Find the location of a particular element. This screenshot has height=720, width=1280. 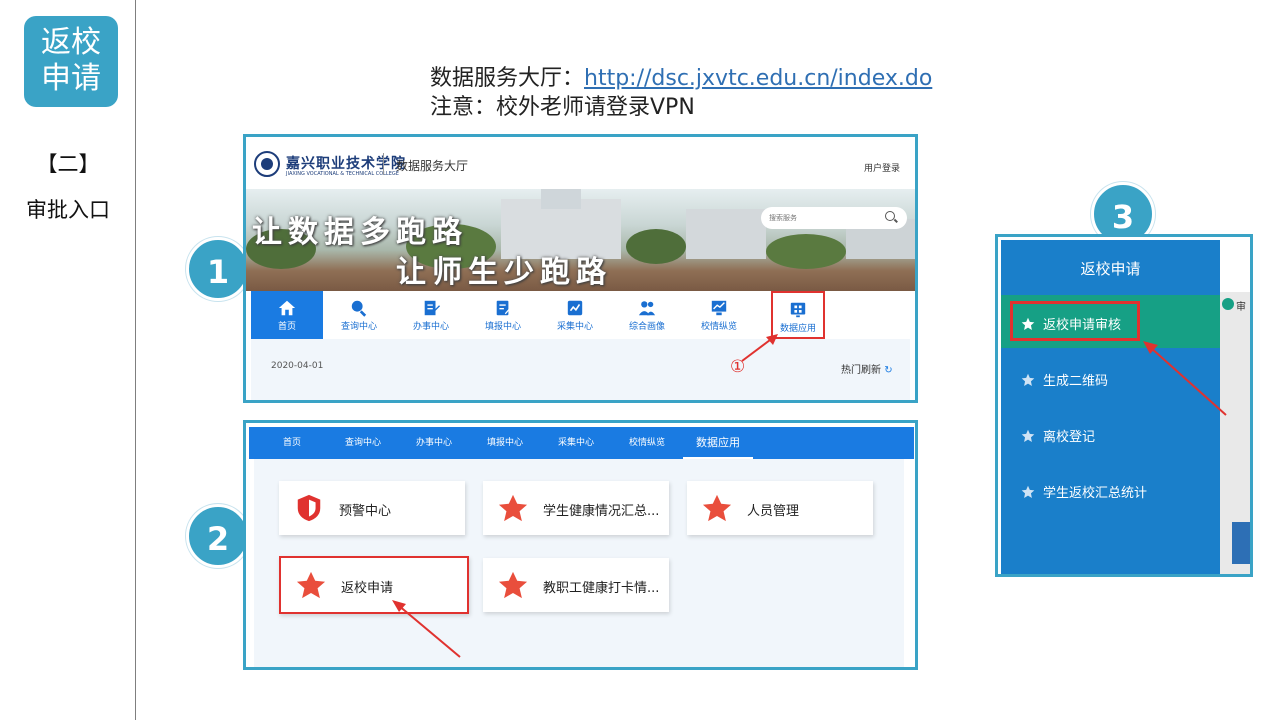

collect-icon is located at coordinates (575, 308).